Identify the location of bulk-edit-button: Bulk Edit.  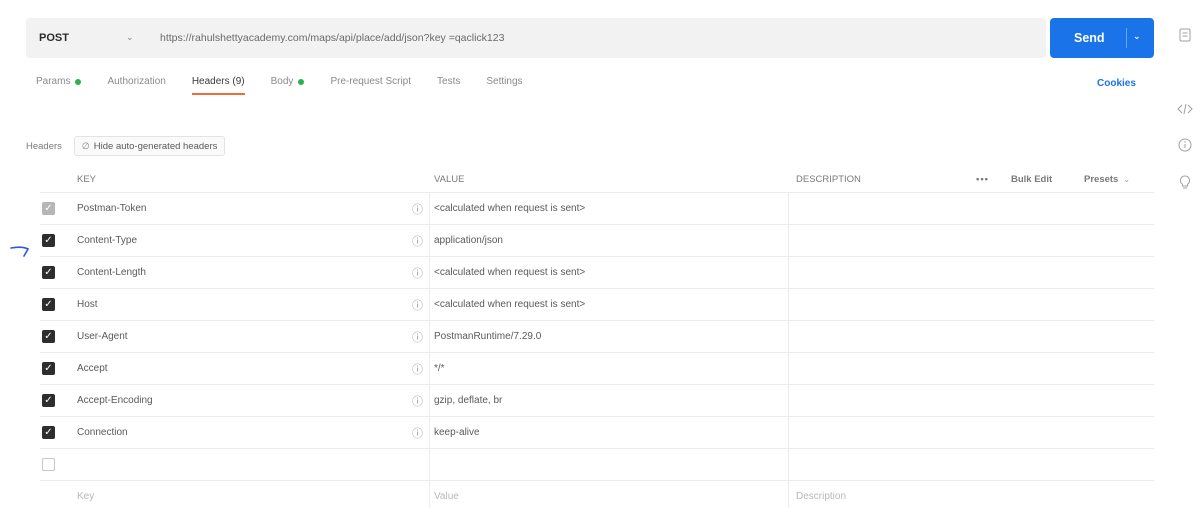
(1031, 179).